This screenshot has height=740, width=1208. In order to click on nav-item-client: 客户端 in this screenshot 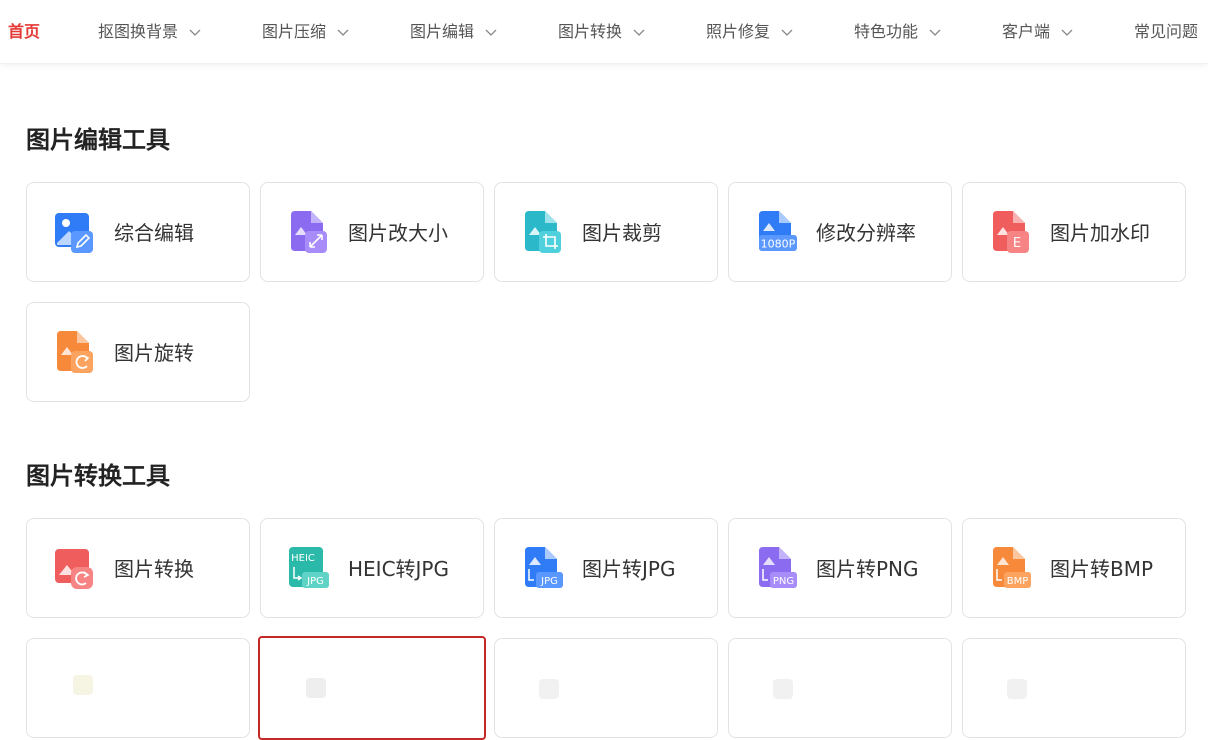, I will do `click(1038, 32)`.